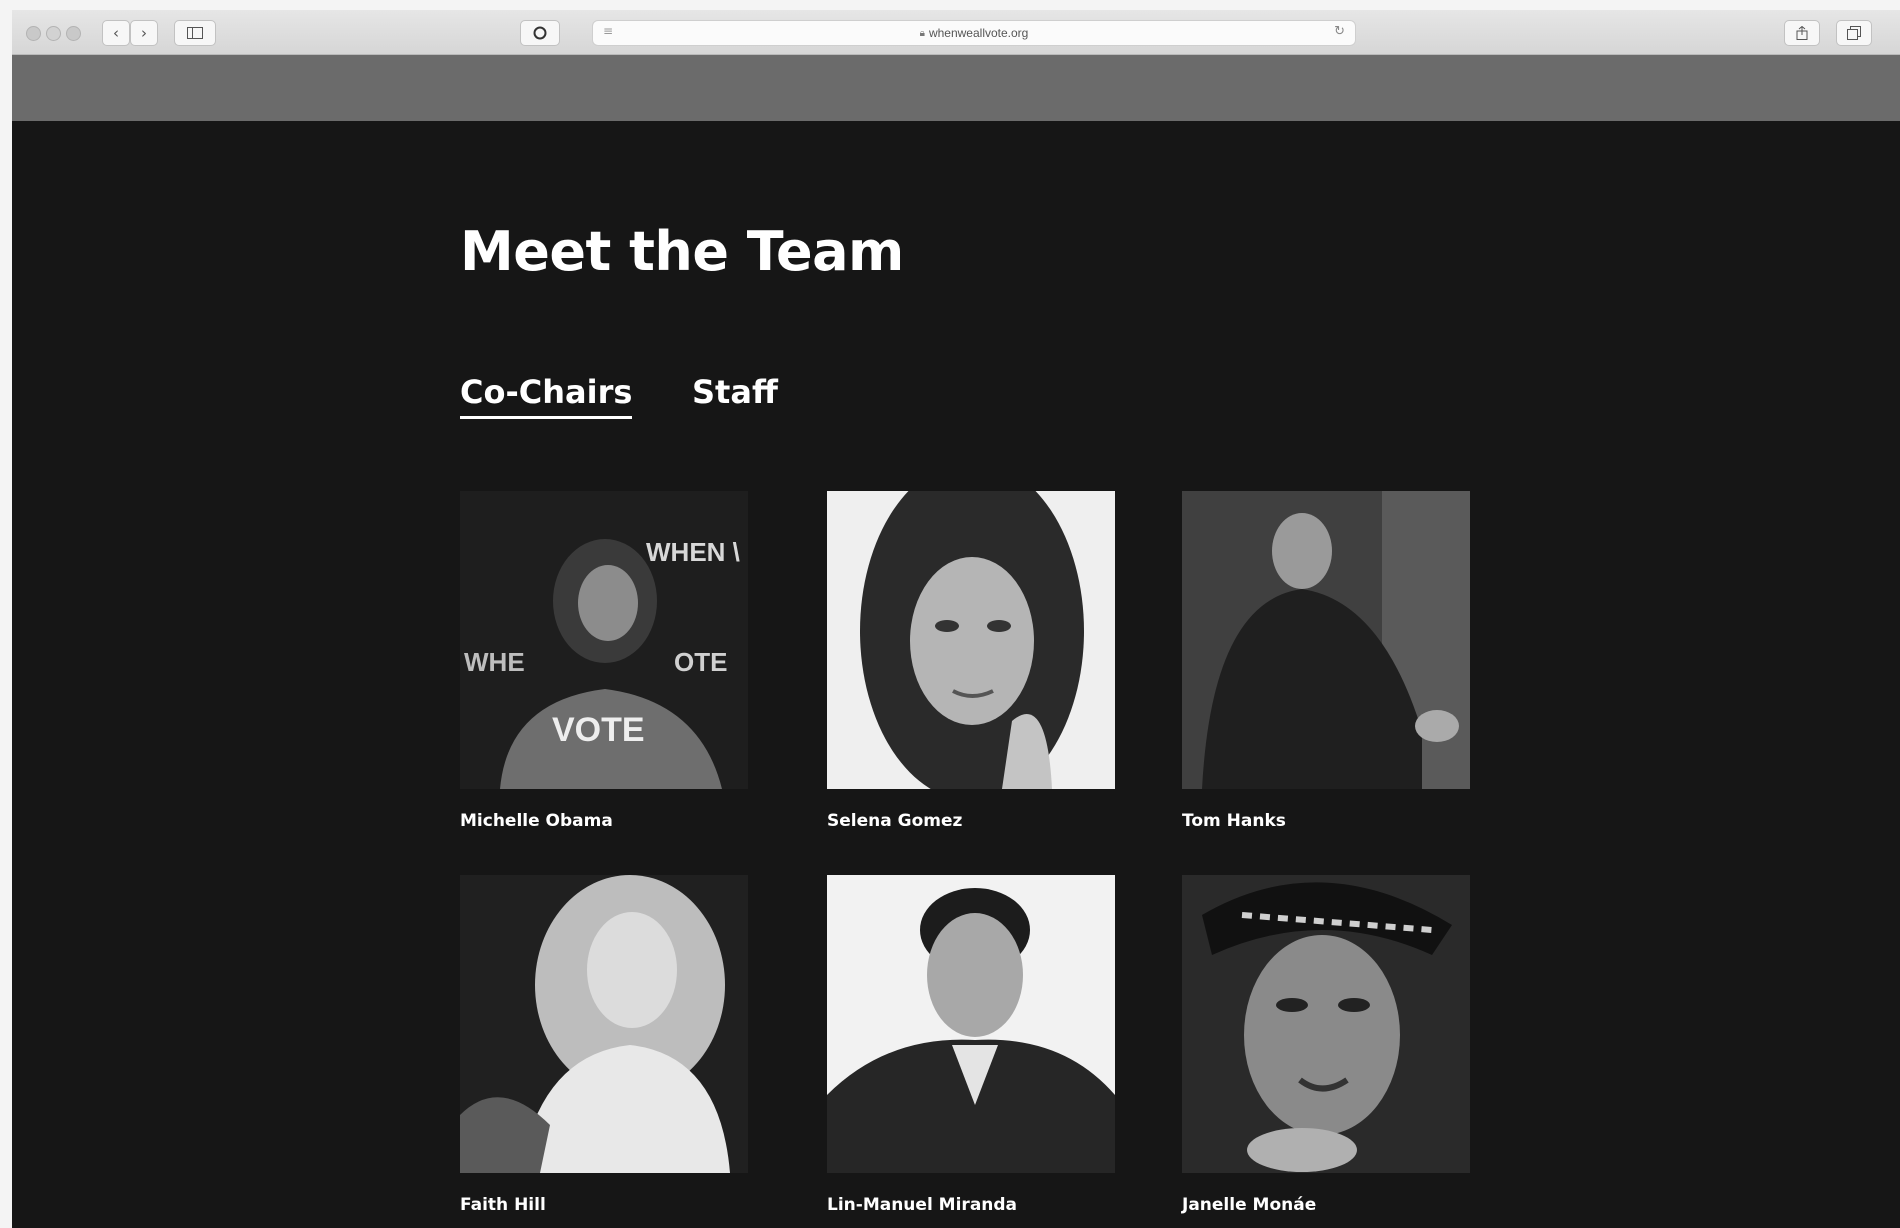 This screenshot has width=1900, height=1228. I want to click on reload-icon: ↻, so click(1339, 31).